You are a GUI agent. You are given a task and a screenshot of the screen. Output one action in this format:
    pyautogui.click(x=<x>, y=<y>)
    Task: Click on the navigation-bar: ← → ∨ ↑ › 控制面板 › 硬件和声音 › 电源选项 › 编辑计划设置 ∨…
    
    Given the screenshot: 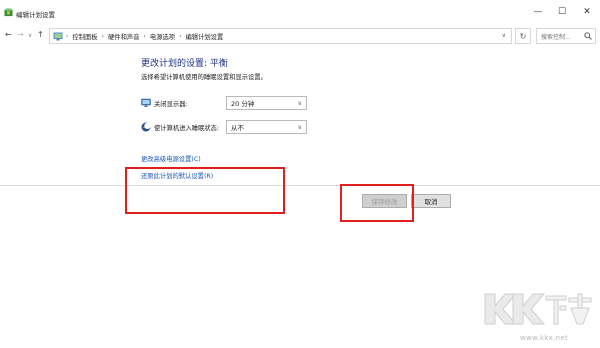 What is the action you would take?
    pyautogui.click(x=300, y=36)
    